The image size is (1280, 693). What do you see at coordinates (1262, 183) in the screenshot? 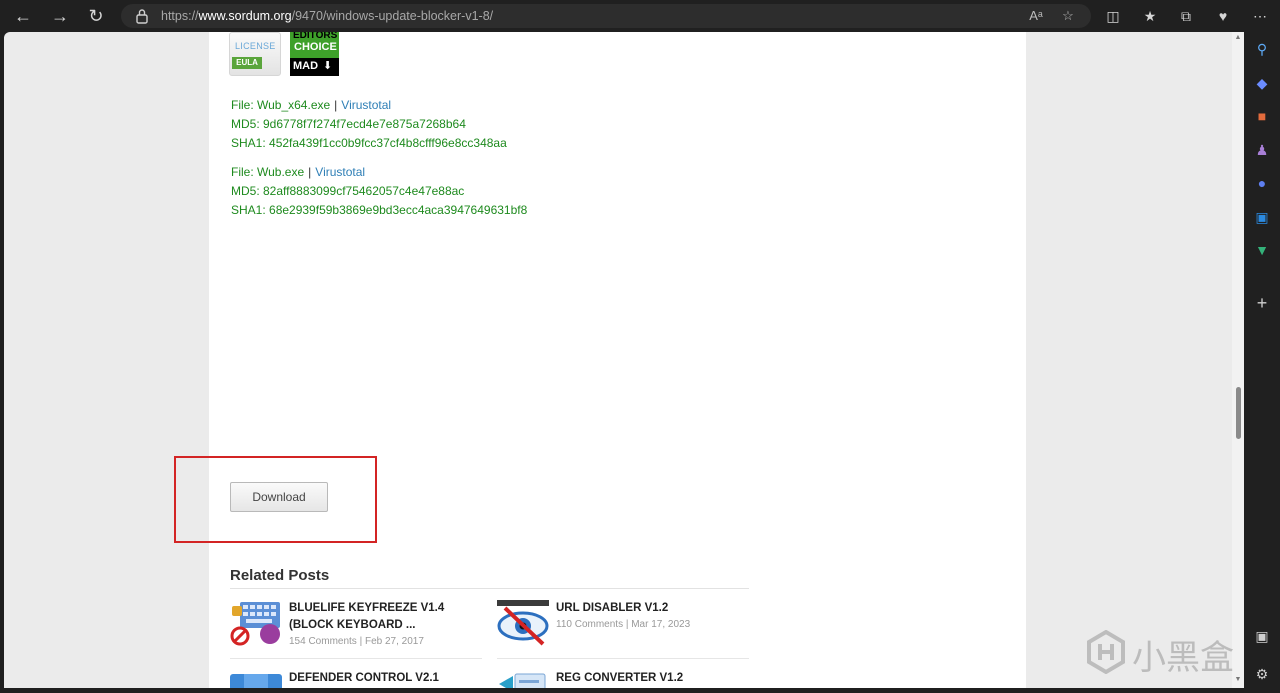
I see `copilot-icon: ●` at bounding box center [1262, 183].